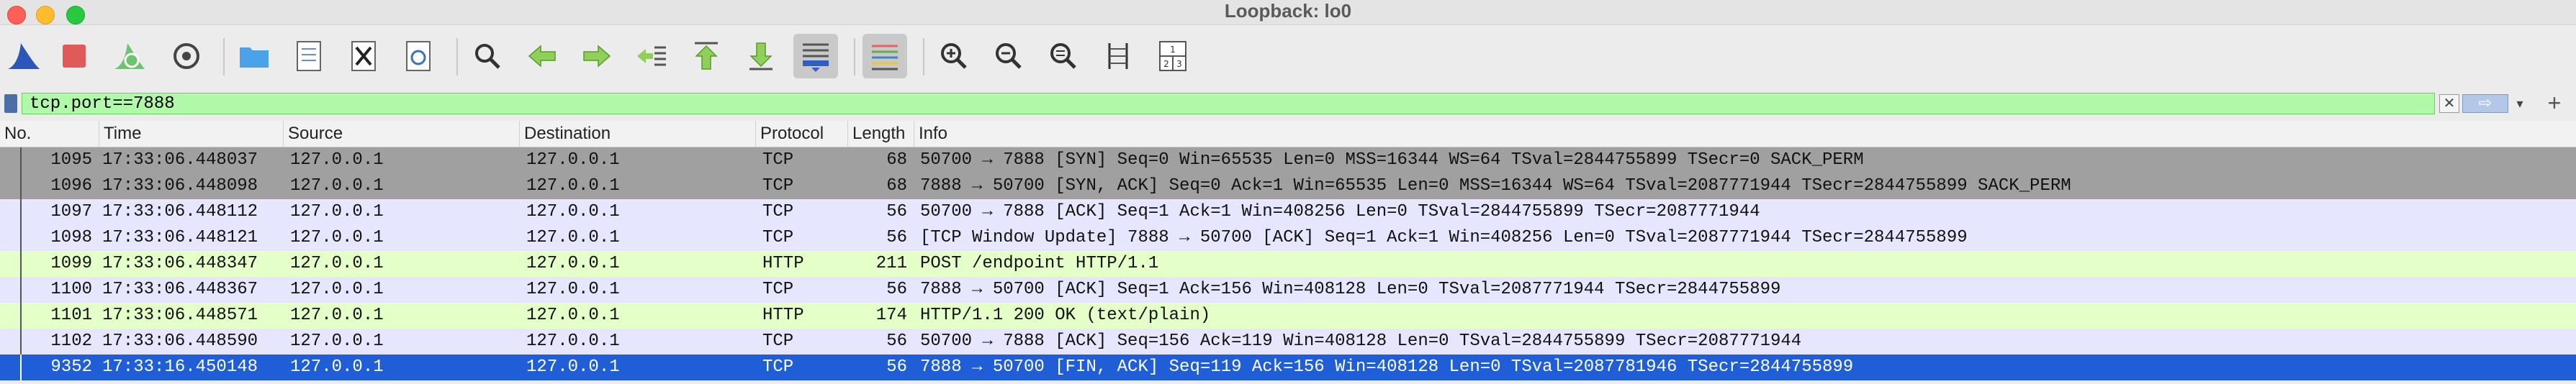  I want to click on packet-no: 1102, so click(71, 341).